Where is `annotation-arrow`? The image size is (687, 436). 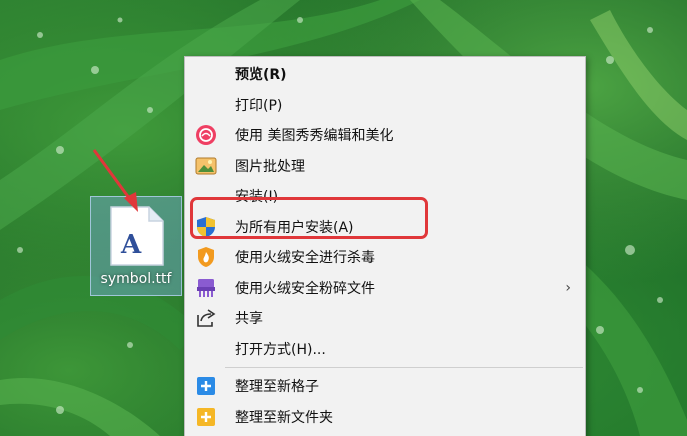
annotation-arrow is located at coordinates (115, 180).